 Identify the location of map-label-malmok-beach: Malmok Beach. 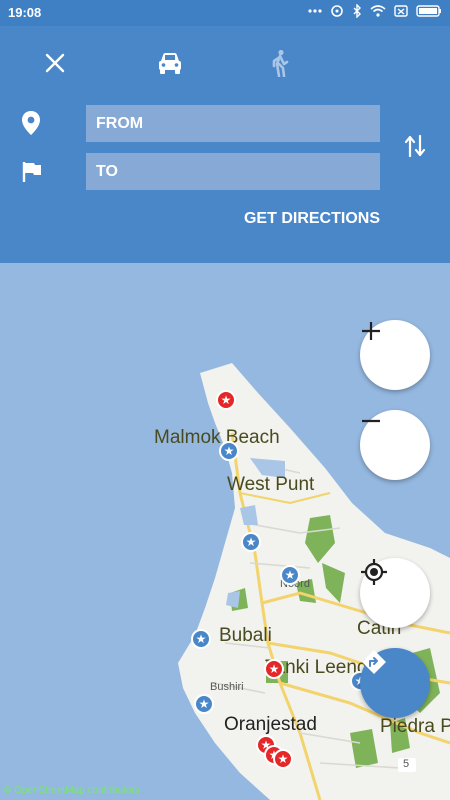
(217, 437).